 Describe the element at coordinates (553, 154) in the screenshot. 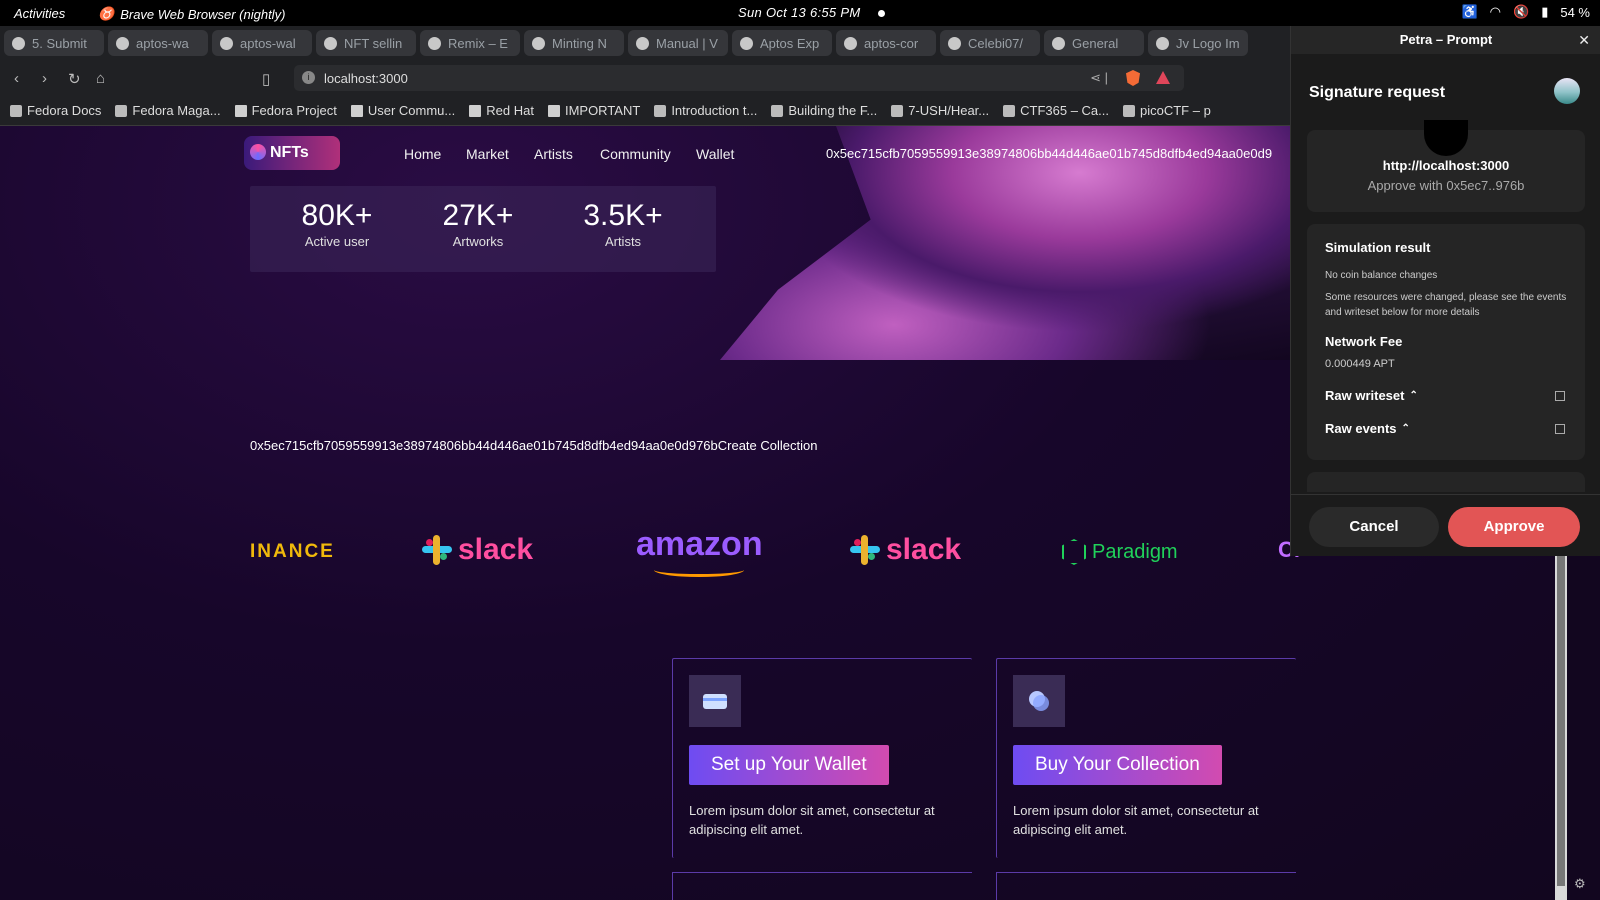

I see `nav-artists: Artists` at that location.